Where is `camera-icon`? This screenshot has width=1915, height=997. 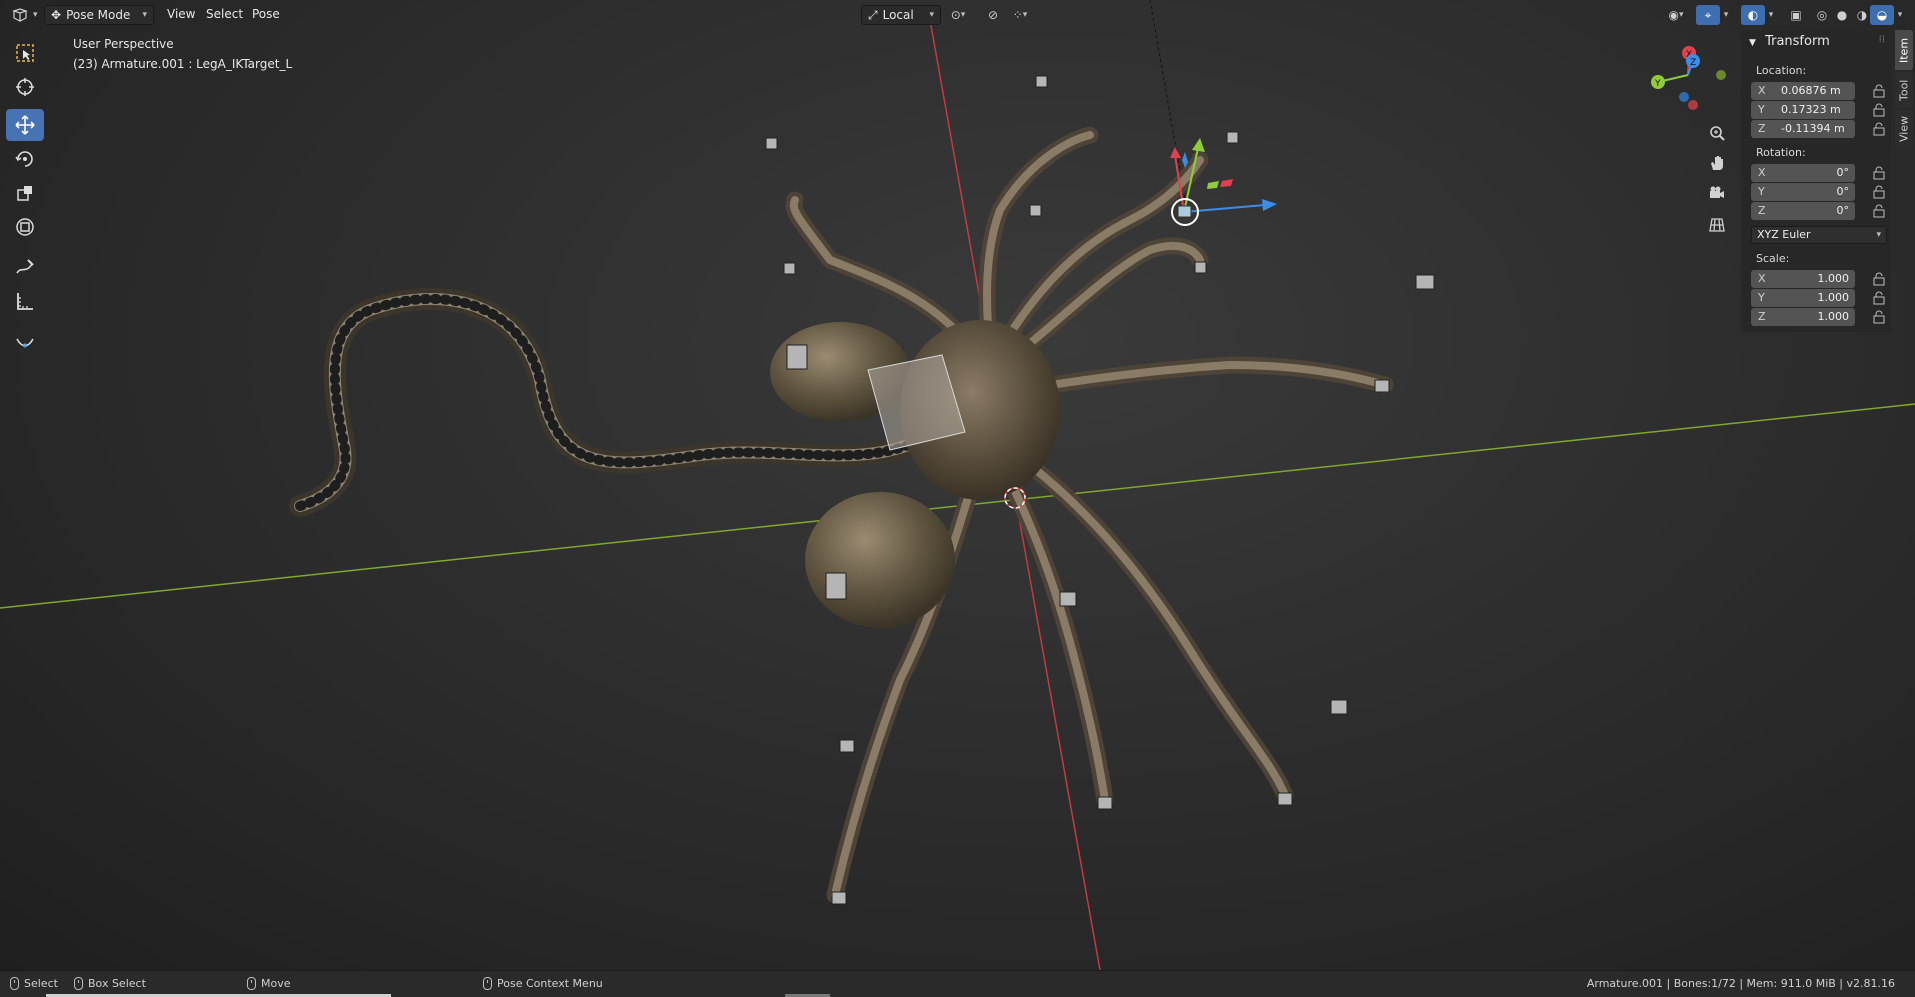
camera-icon is located at coordinates (1717, 193).